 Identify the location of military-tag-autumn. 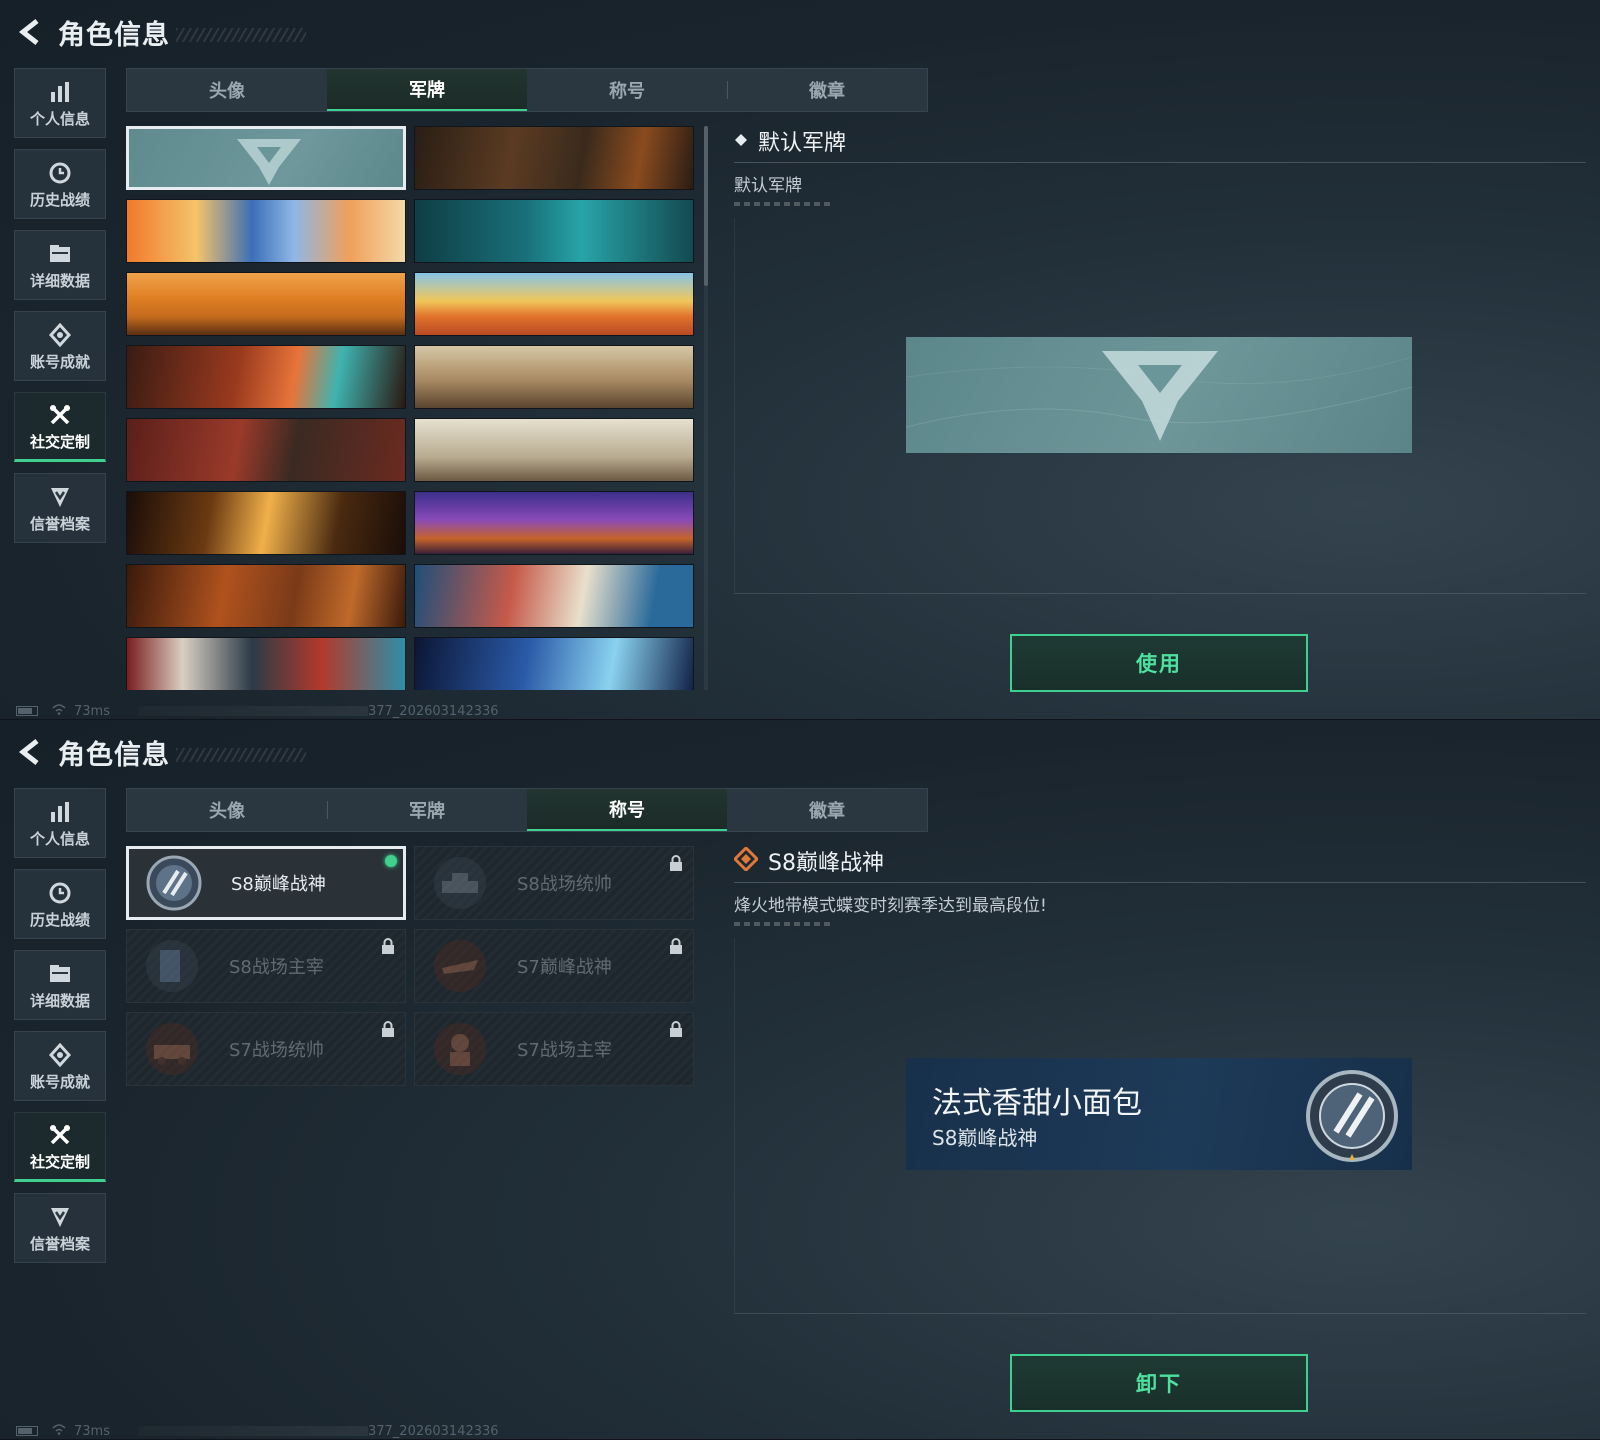
(266, 596).